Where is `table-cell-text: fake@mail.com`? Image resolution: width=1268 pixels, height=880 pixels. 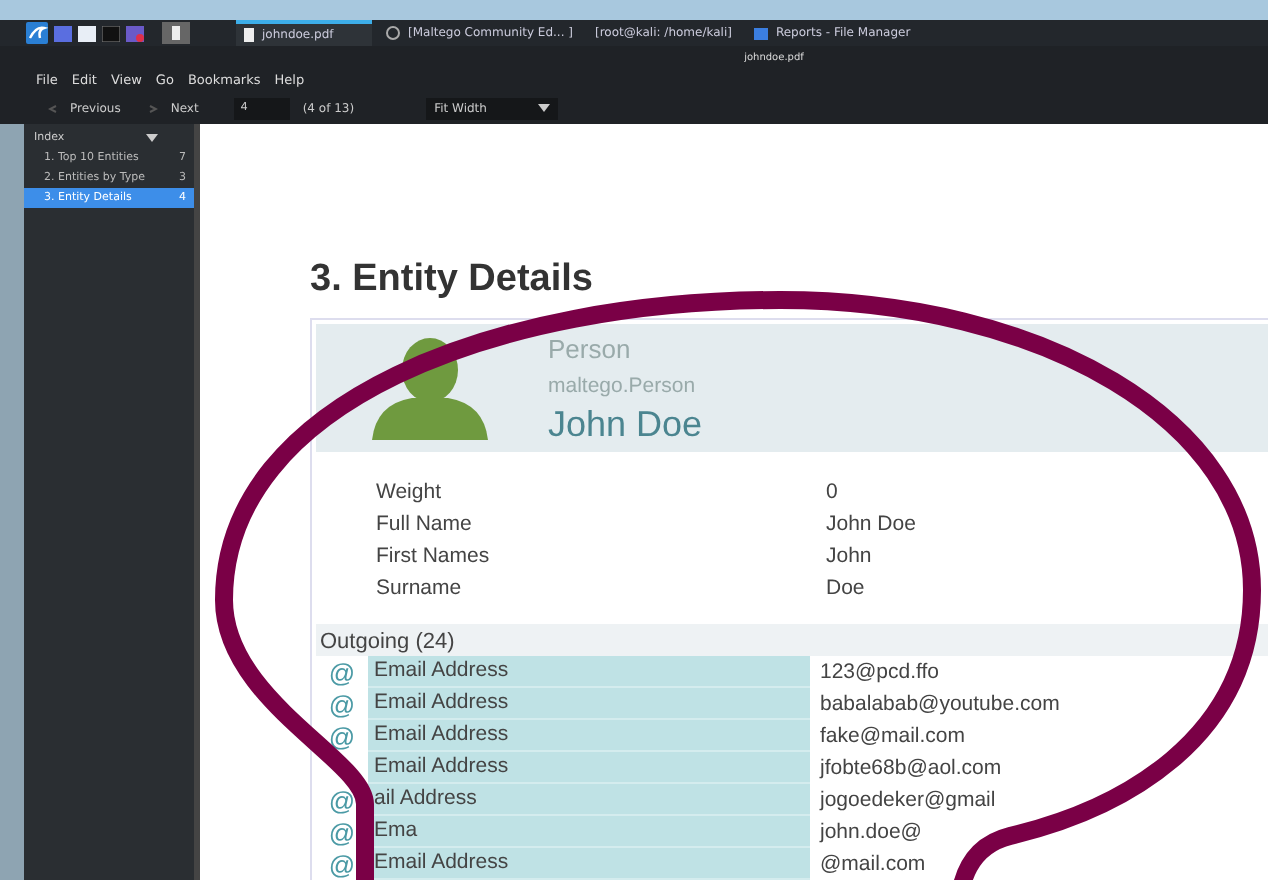
table-cell-text: fake@mail.com is located at coordinates (892, 736).